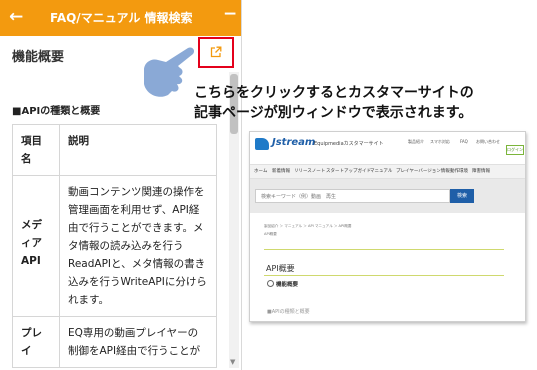 This screenshot has width=537, height=370. What do you see at coordinates (36, 246) in the screenshot?
I see `table-cell-item: メディアAPI` at bounding box center [36, 246].